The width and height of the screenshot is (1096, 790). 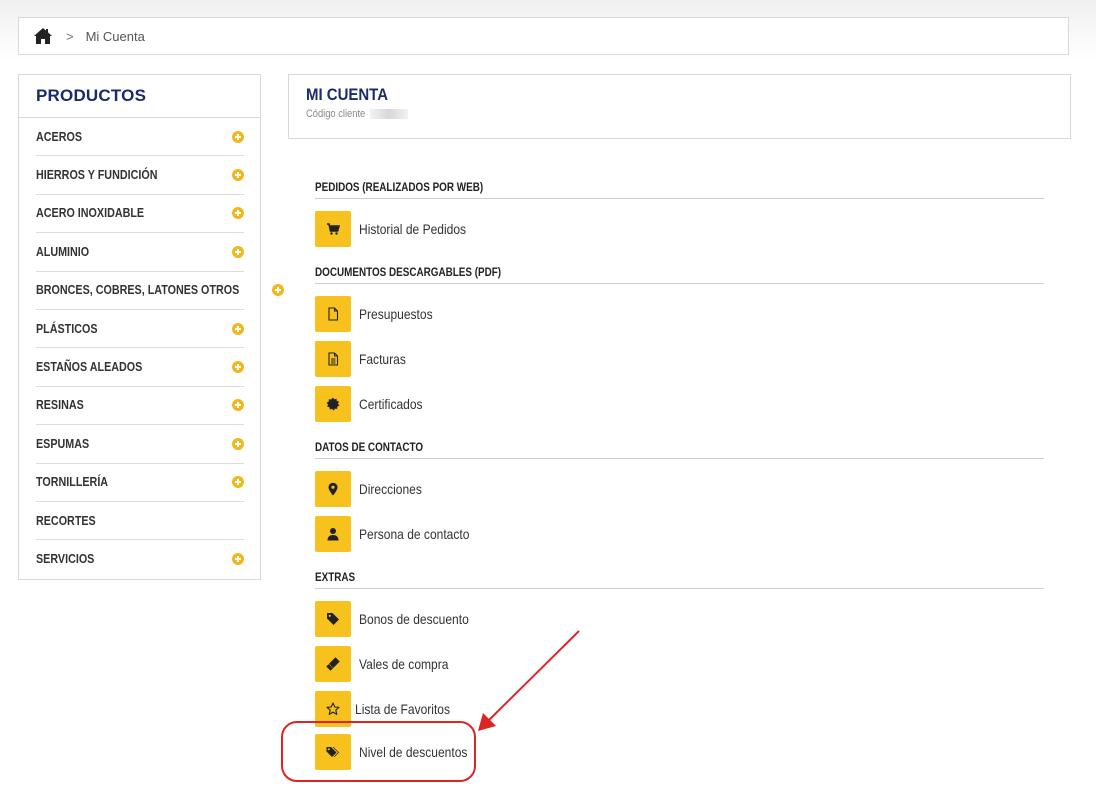 What do you see at coordinates (333, 314) in the screenshot?
I see `file-icon` at bounding box center [333, 314].